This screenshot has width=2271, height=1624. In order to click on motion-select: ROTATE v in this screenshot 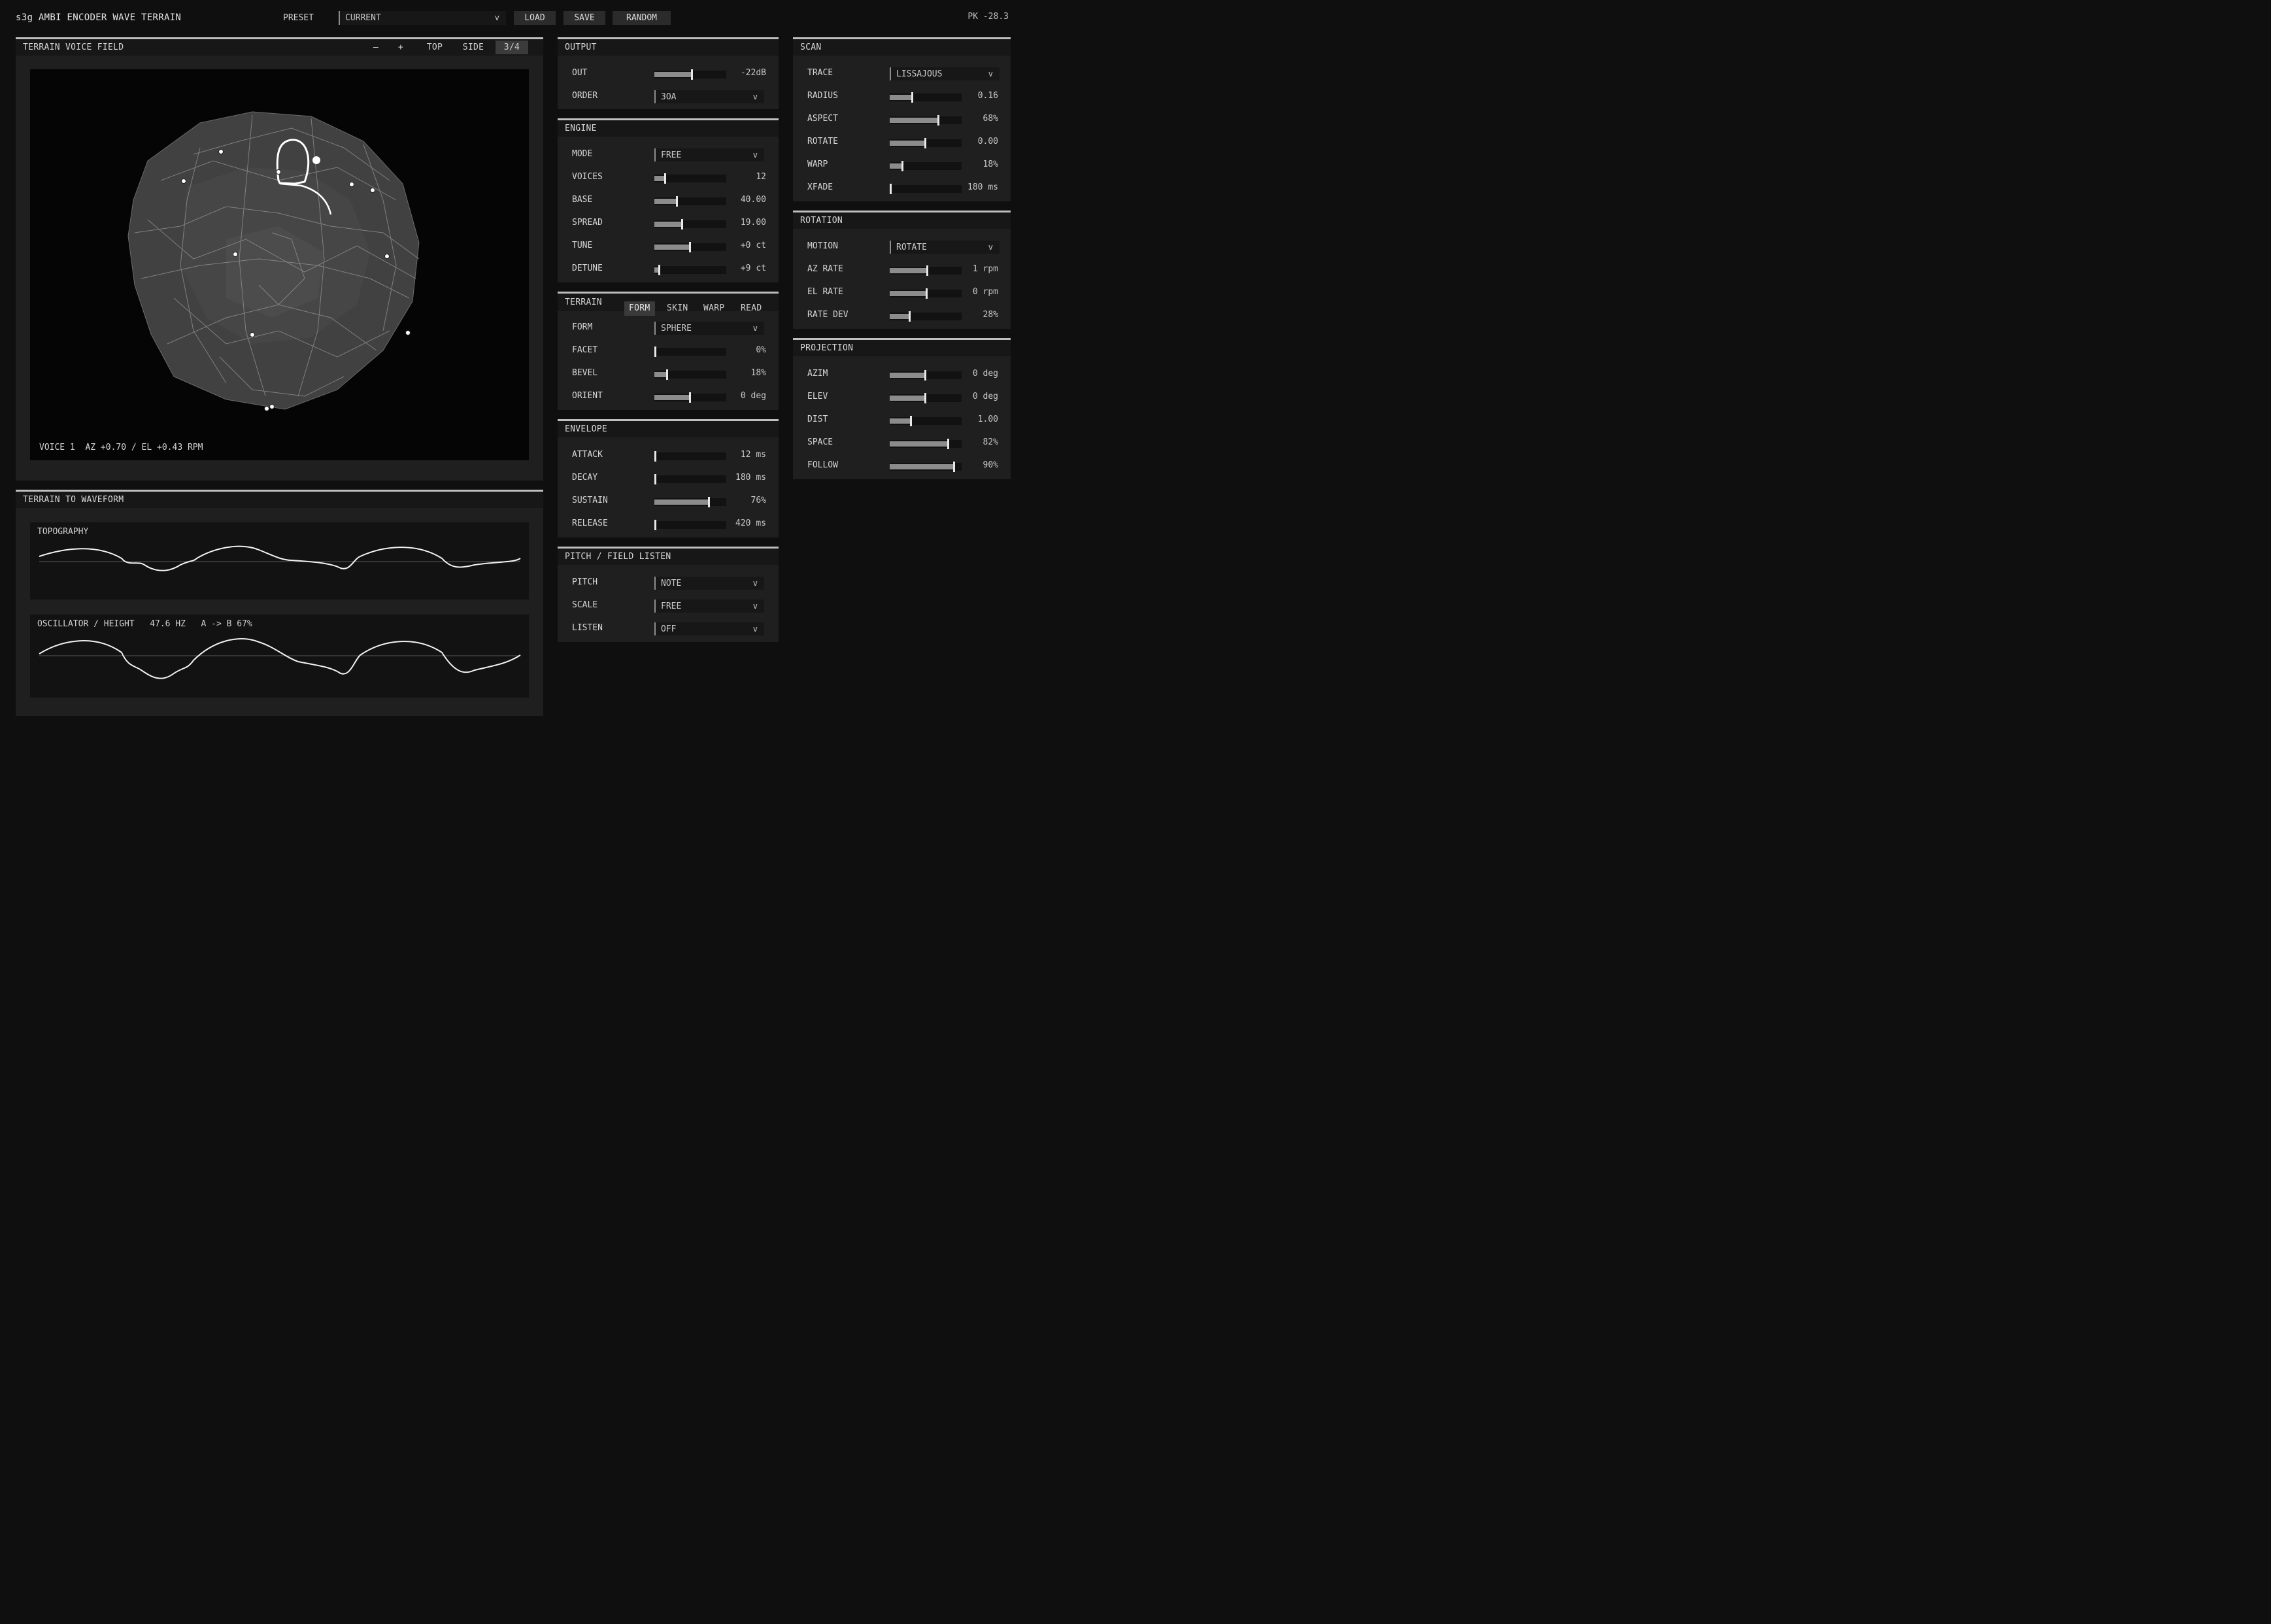, I will do `click(945, 247)`.